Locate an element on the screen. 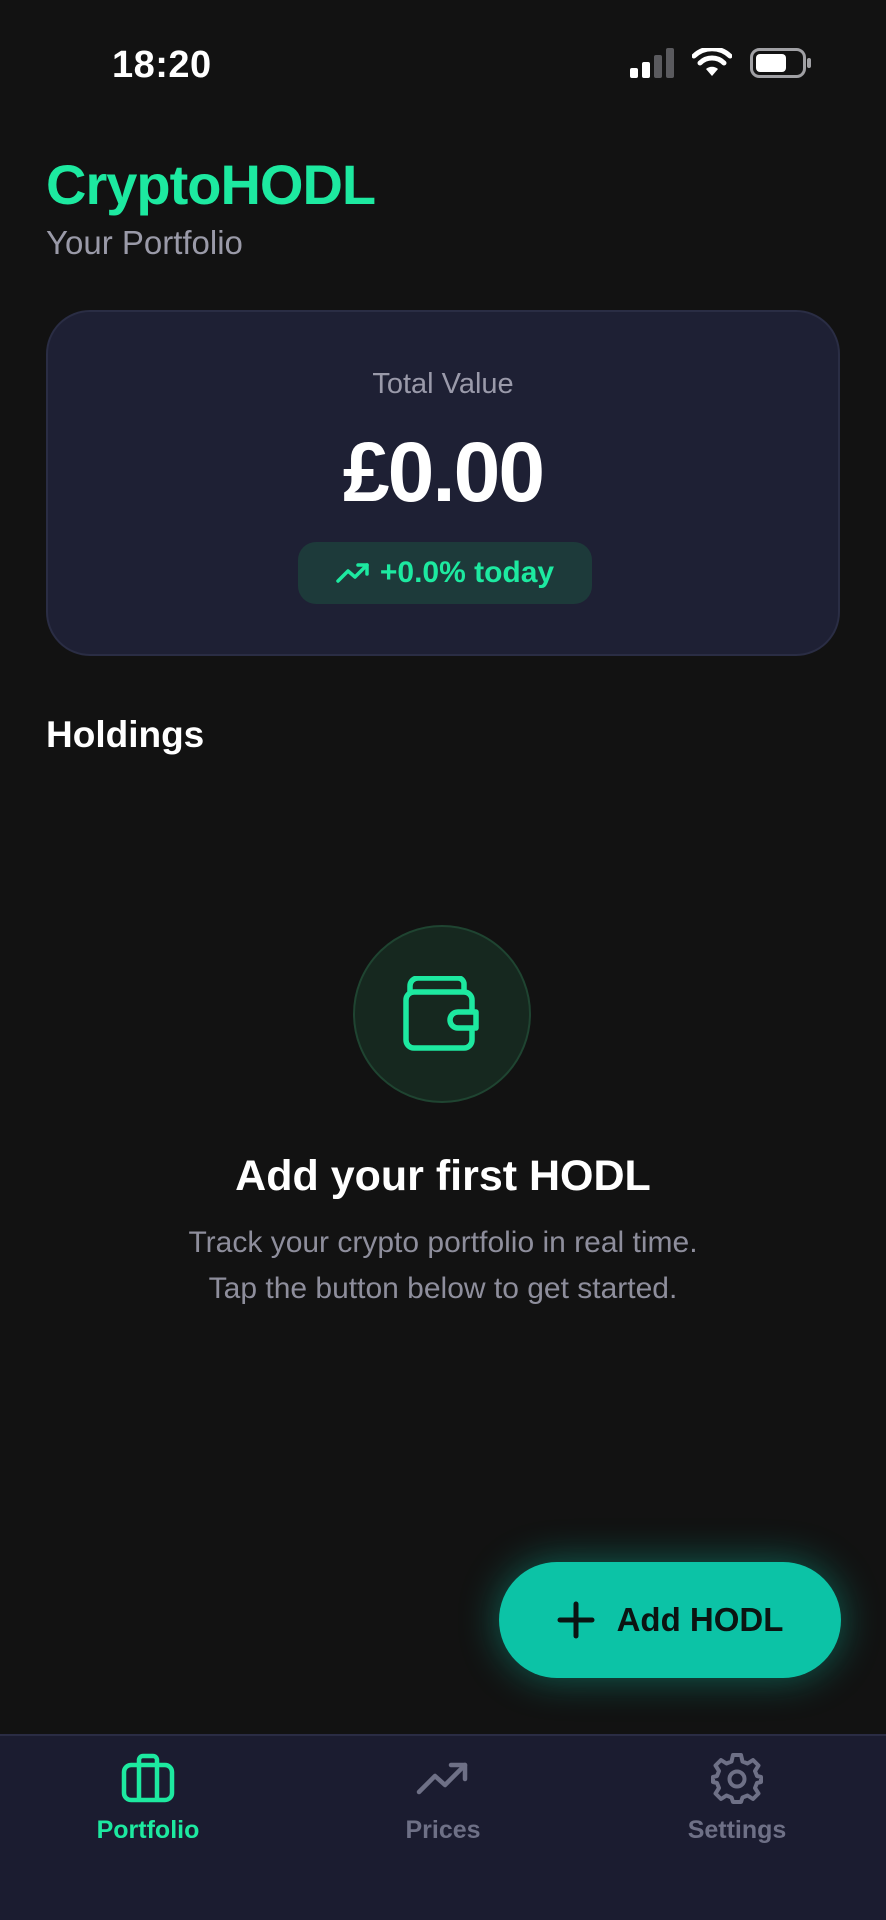 This screenshot has height=1920, width=886. empty-state-icon-circle is located at coordinates (442, 1014).